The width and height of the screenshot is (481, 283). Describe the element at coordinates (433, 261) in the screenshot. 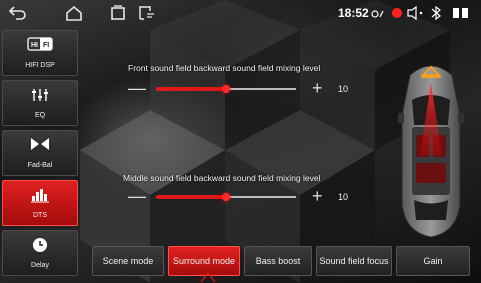

I see `tab-gain: Gain` at that location.